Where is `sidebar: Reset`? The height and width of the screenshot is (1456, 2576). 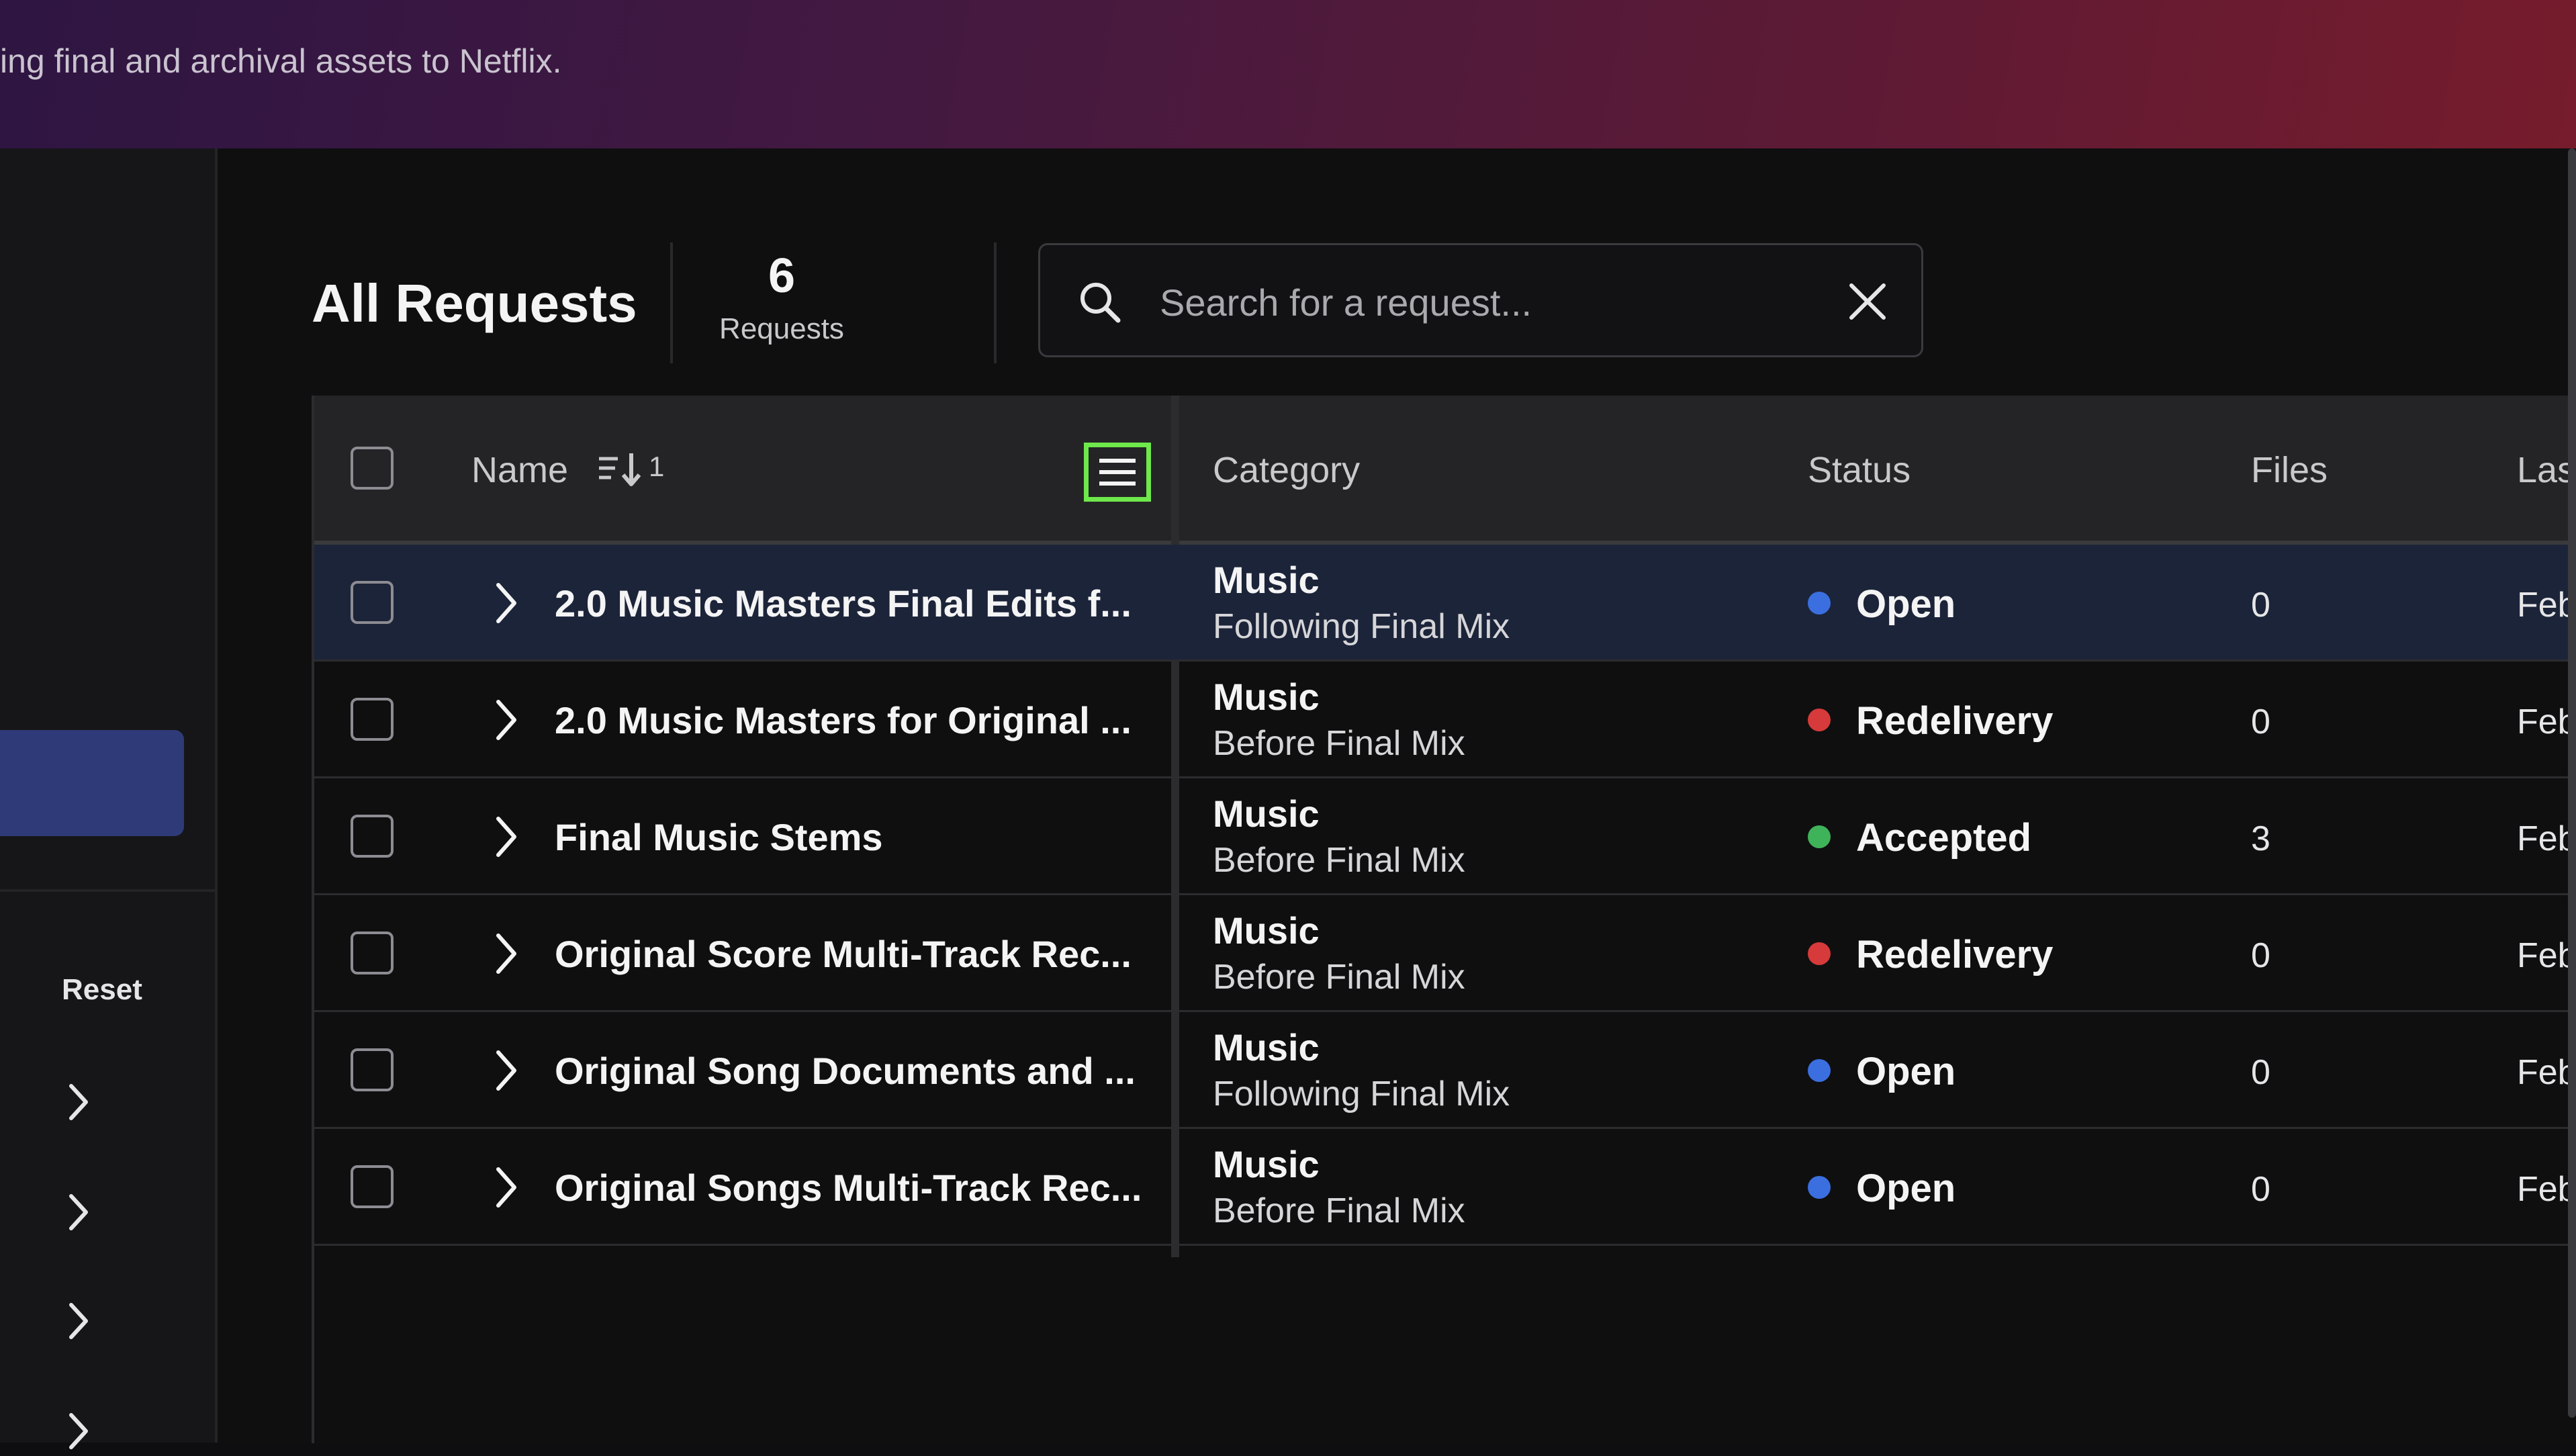
sidebar: Reset is located at coordinates (109, 799).